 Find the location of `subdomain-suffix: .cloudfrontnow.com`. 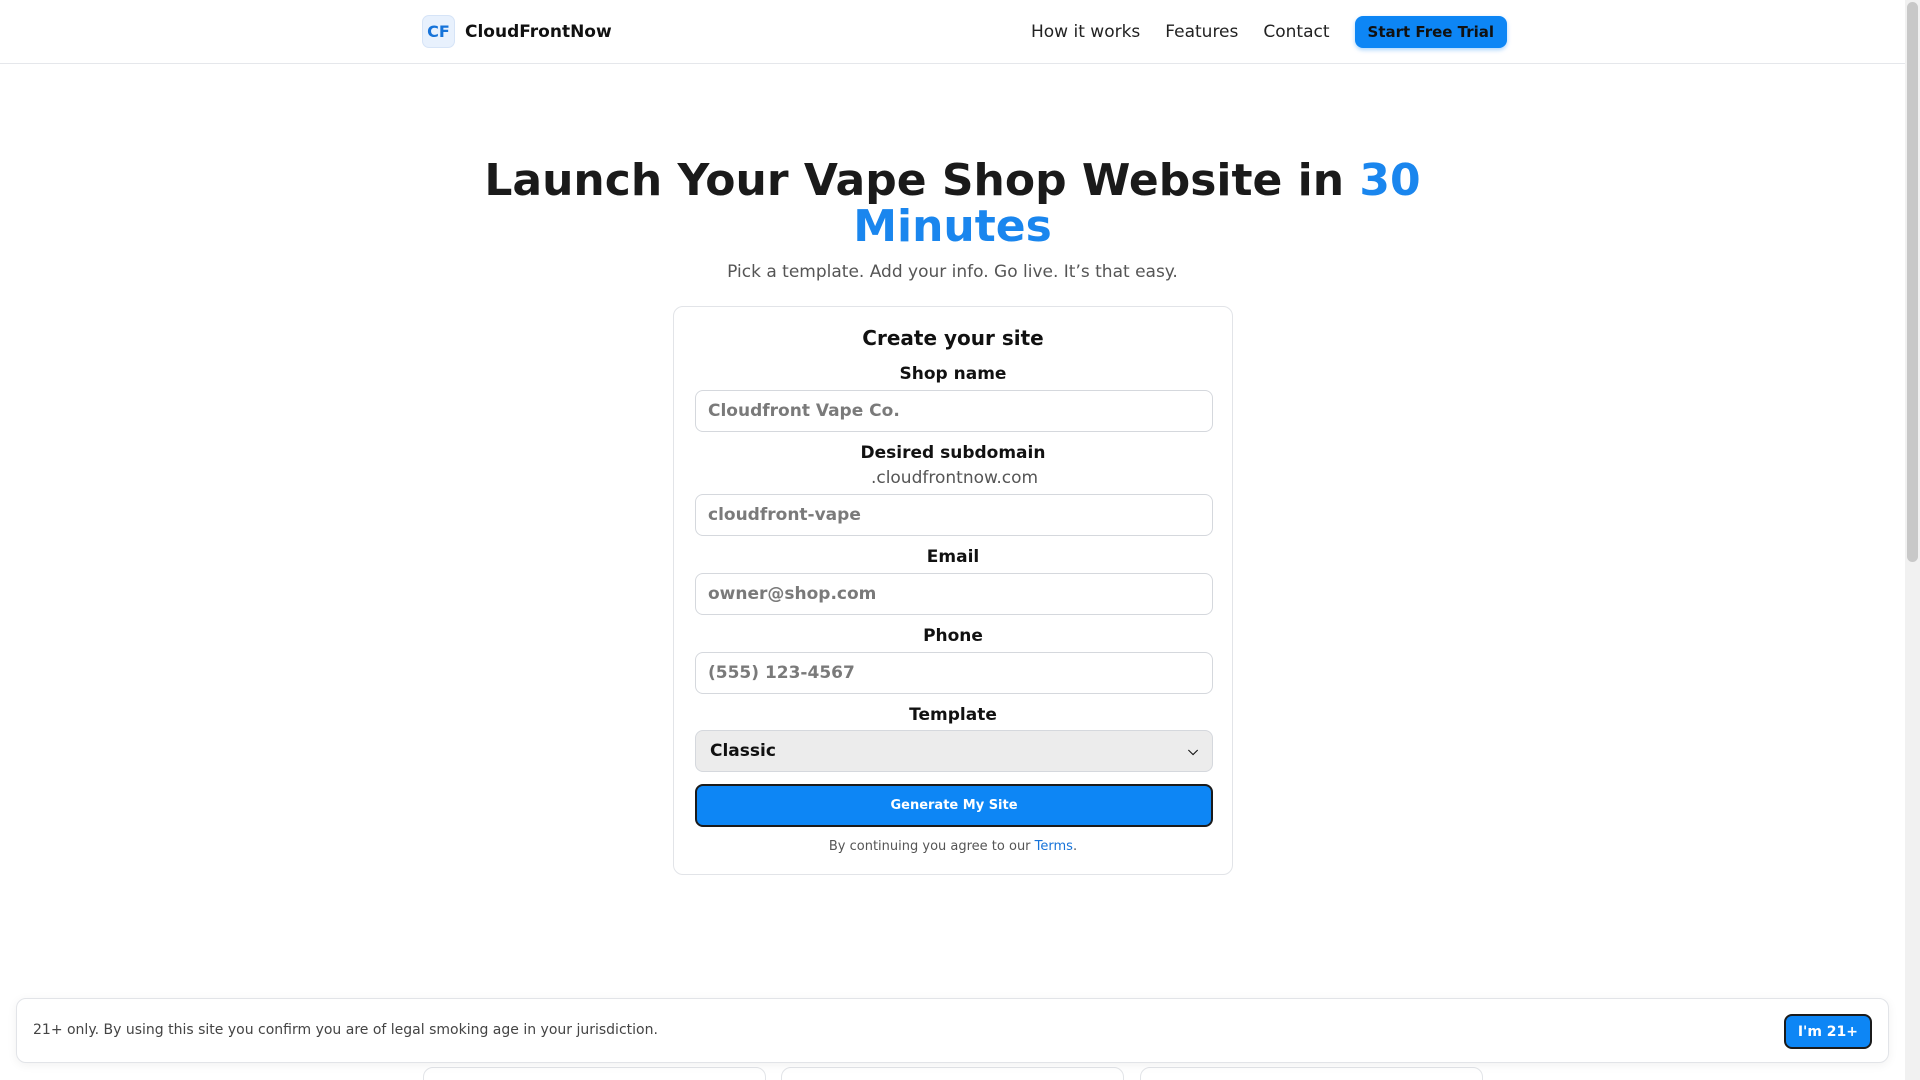

subdomain-suffix: .cloudfrontnow.com is located at coordinates (954, 478).